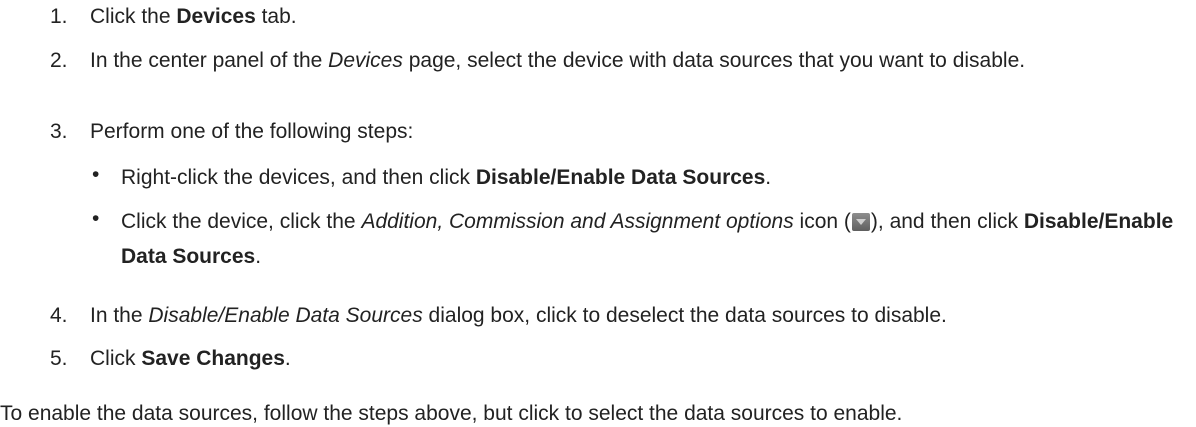 Image resolution: width=1196 pixels, height=427 pixels. Describe the element at coordinates (59, 131) in the screenshot. I see `step-number: 3.` at that location.